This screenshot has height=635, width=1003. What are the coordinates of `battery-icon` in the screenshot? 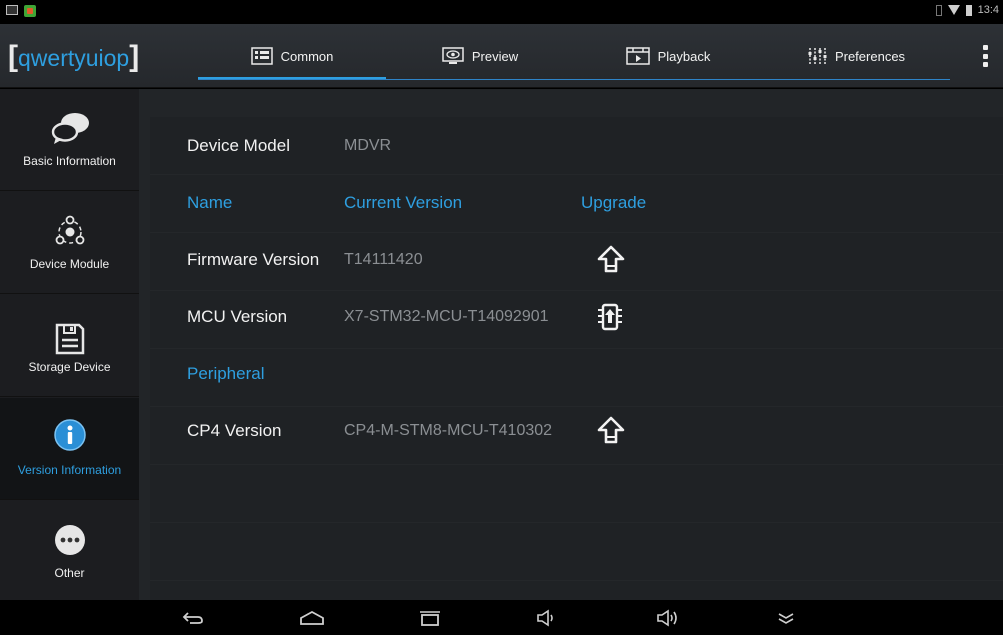 It's located at (968, 10).